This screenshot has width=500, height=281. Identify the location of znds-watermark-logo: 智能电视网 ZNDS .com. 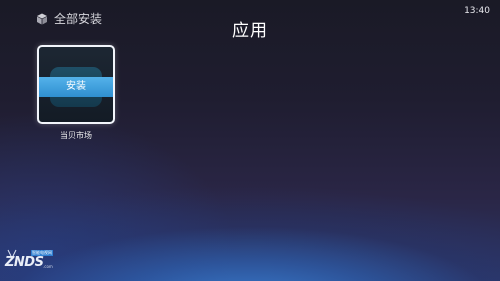
(30, 261).